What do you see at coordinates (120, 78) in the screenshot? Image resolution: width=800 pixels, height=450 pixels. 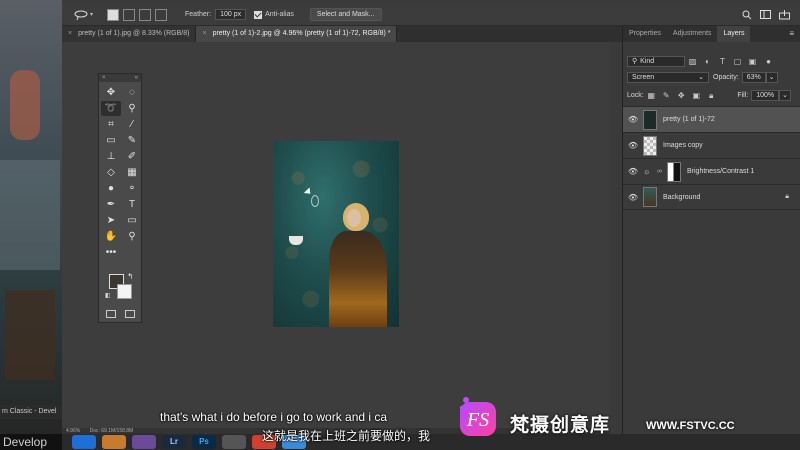 I see `tools-panel-header: × «` at bounding box center [120, 78].